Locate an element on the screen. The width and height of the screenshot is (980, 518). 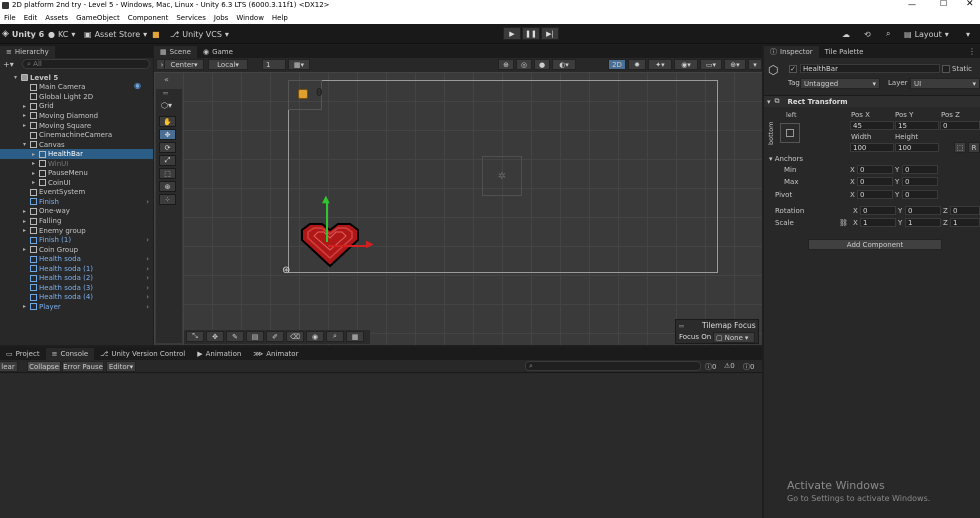
transform-tool-icon: ⊛ is located at coordinates (167, 186).